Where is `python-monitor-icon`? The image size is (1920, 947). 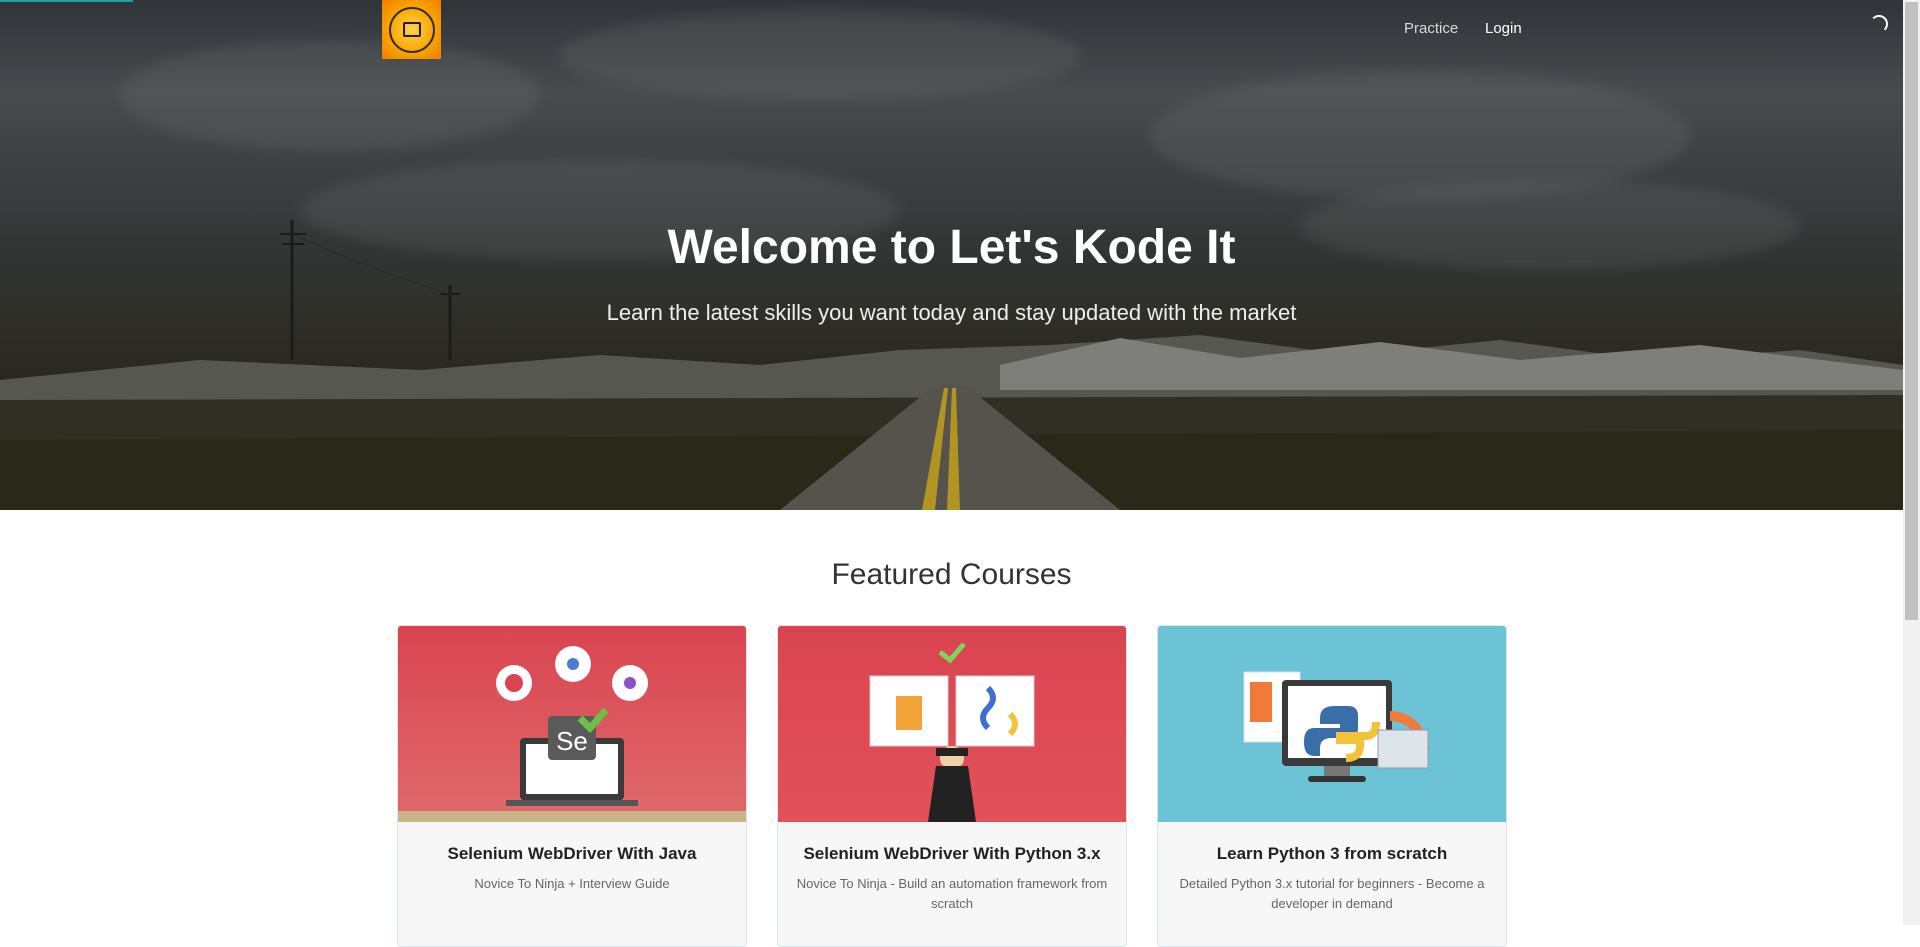
python-monitor-icon is located at coordinates (1332, 724).